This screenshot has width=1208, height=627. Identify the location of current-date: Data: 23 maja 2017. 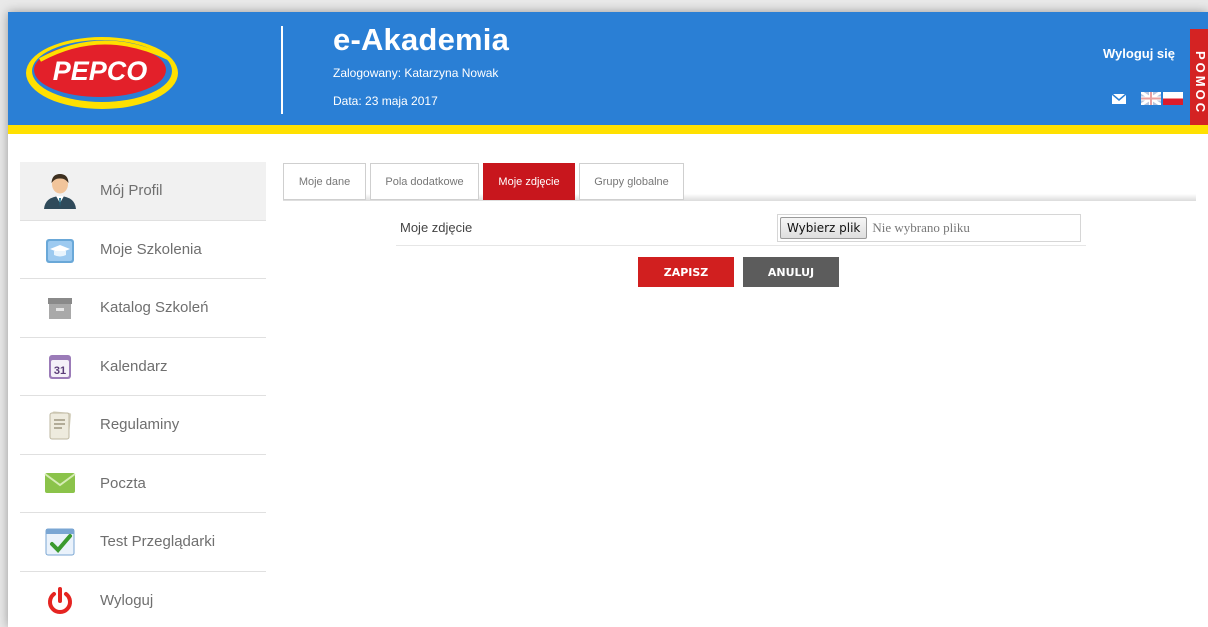
(385, 101).